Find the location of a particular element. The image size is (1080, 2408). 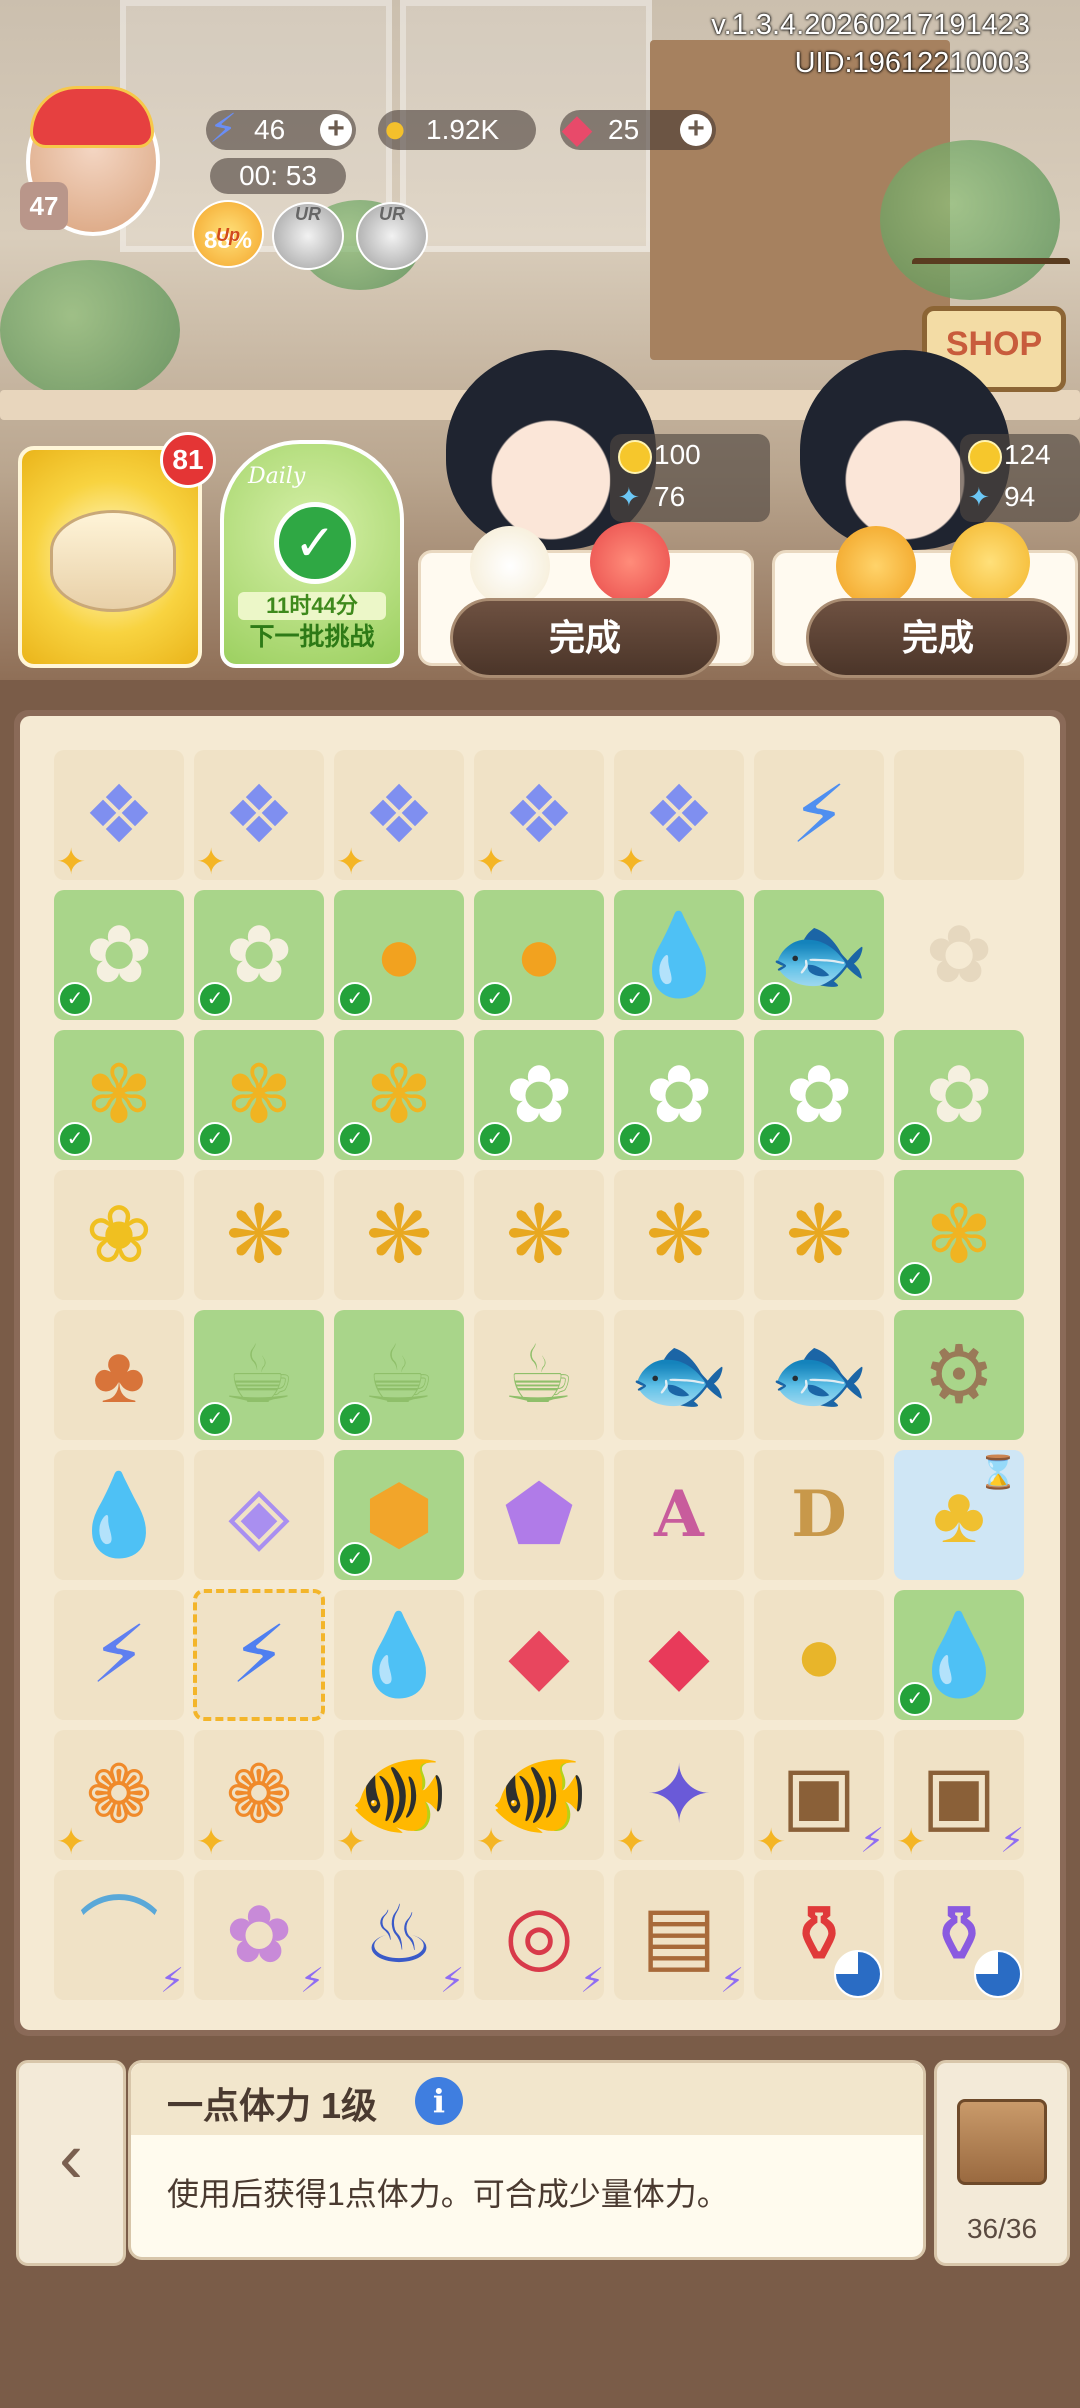

board-cell: ✿ ⚡ is located at coordinates (259, 1935).